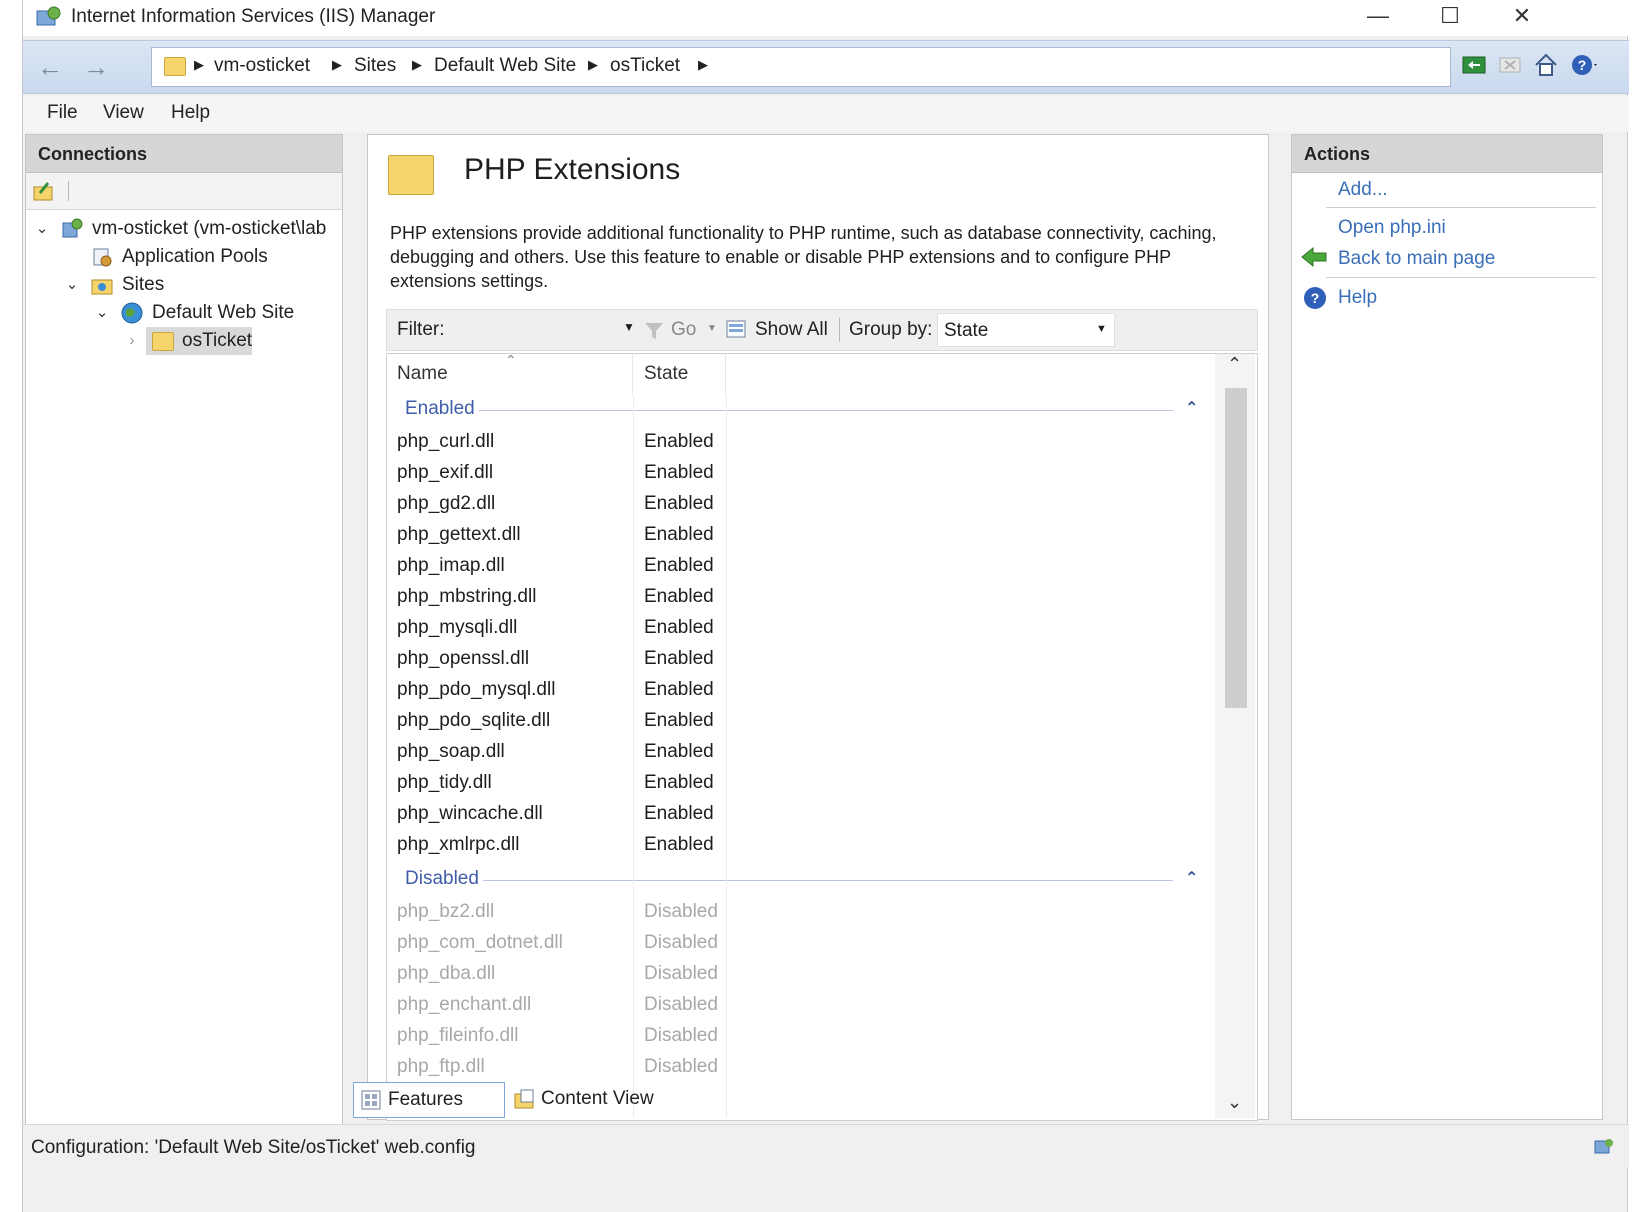  Describe the element at coordinates (1461, 277) in the screenshot. I see `action-divider` at that location.